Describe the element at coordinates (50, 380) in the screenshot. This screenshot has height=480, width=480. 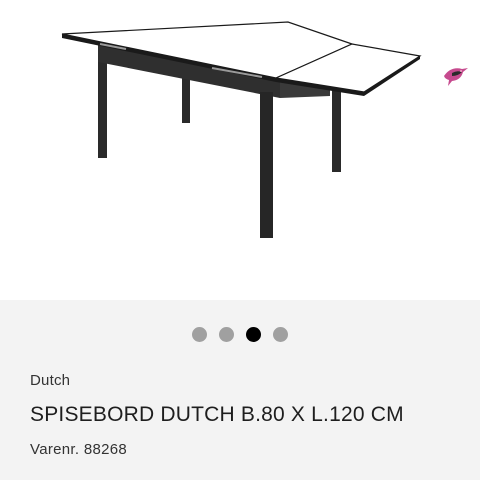
I see `brand-name: Dutch` at that location.